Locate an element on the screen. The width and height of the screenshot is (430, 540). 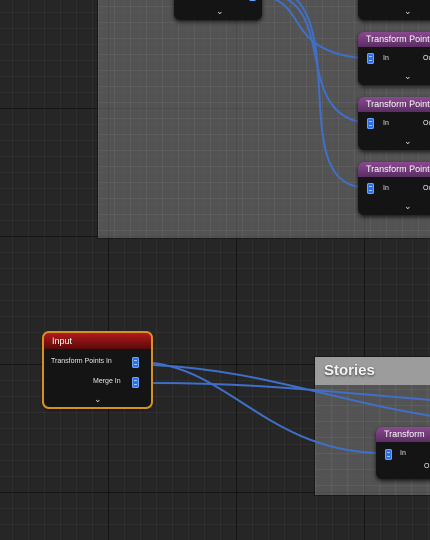
wire-transform-to-stories-node is located at coordinates (265, 408).